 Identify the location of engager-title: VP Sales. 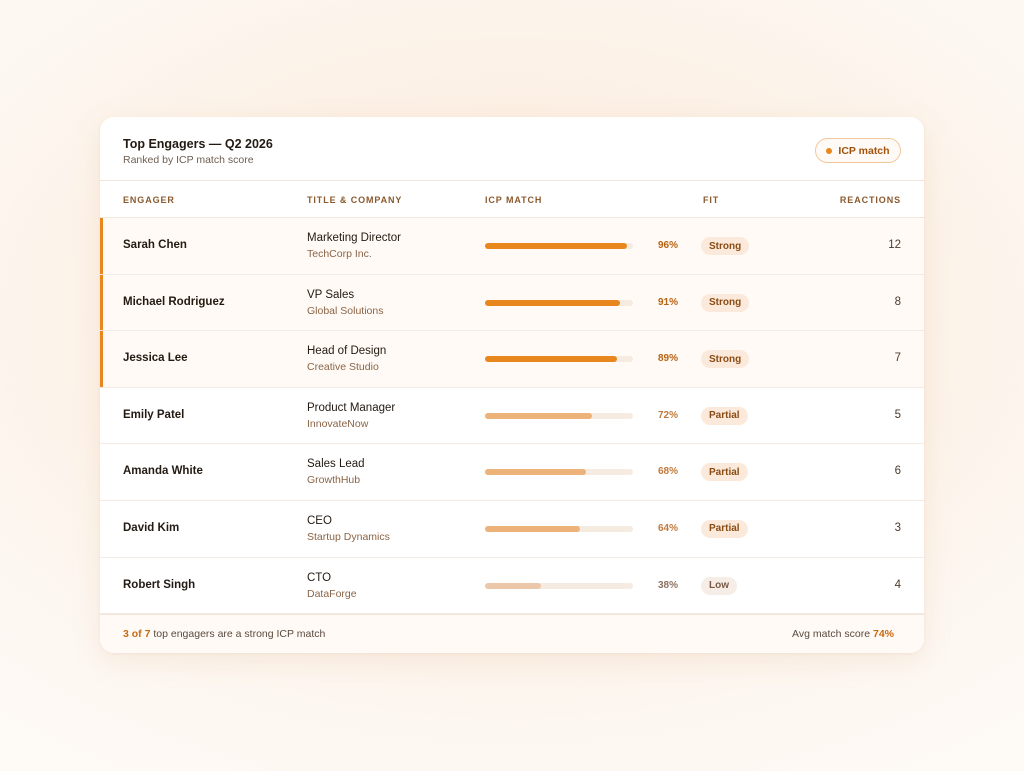
(331, 294).